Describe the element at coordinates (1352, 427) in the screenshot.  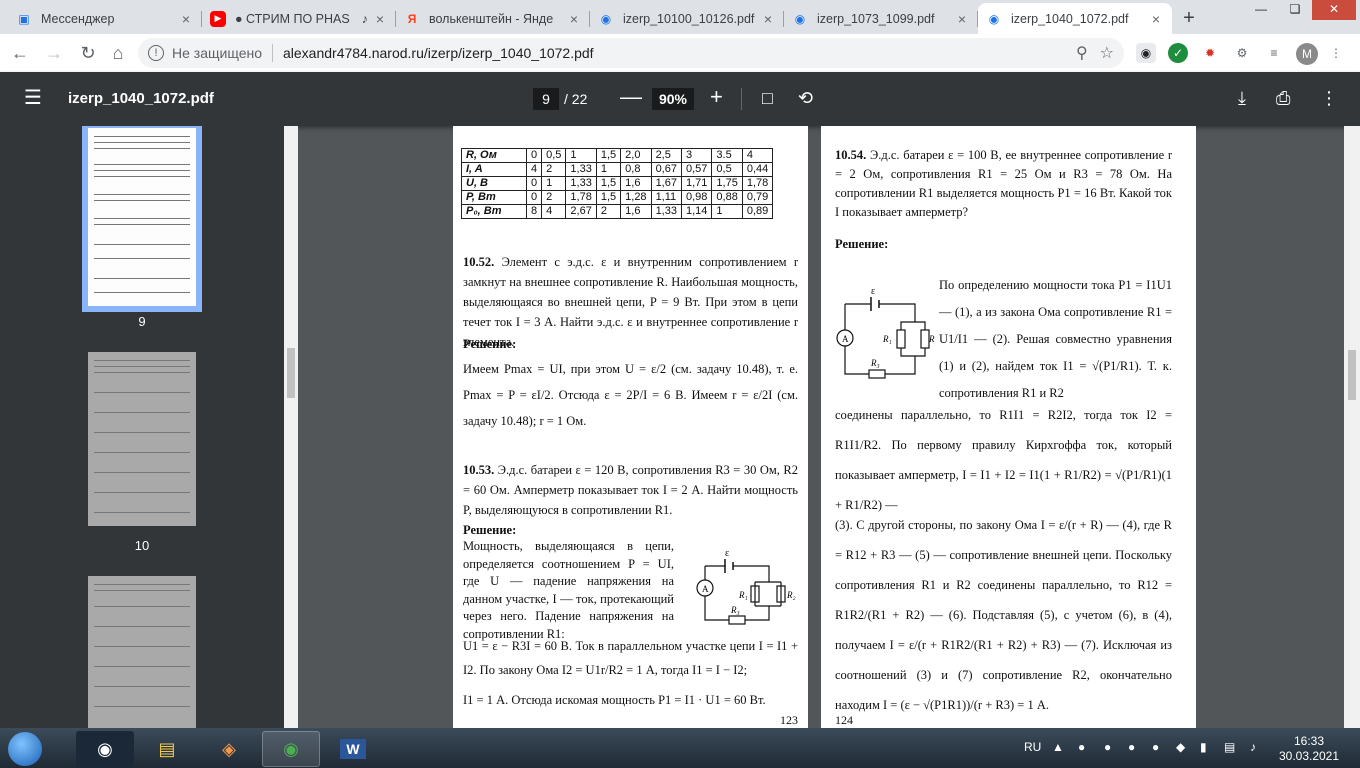
I see `document-scrollbar` at that location.